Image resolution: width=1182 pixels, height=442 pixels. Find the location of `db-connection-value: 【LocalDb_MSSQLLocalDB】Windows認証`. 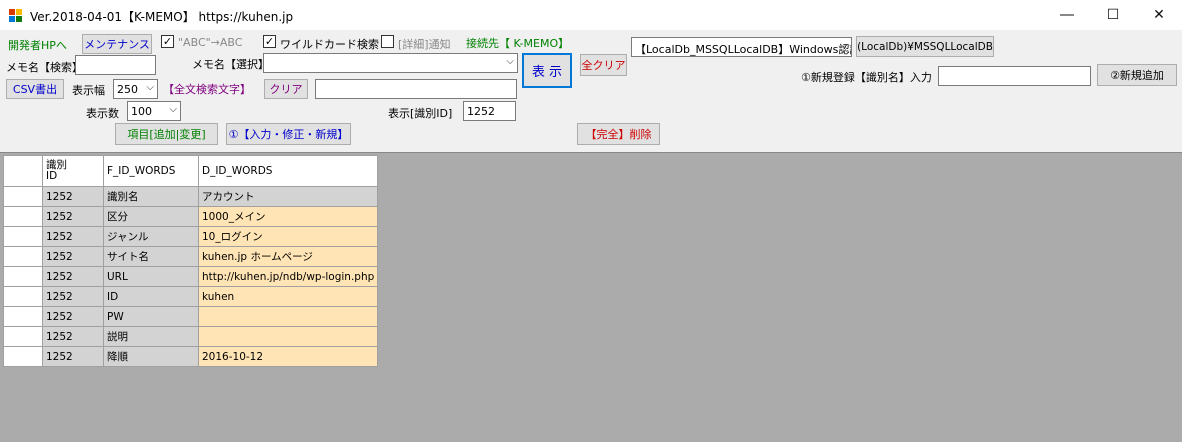

db-connection-value: 【LocalDb_MSSQLLocalDB】Windows認証 is located at coordinates (743, 49).